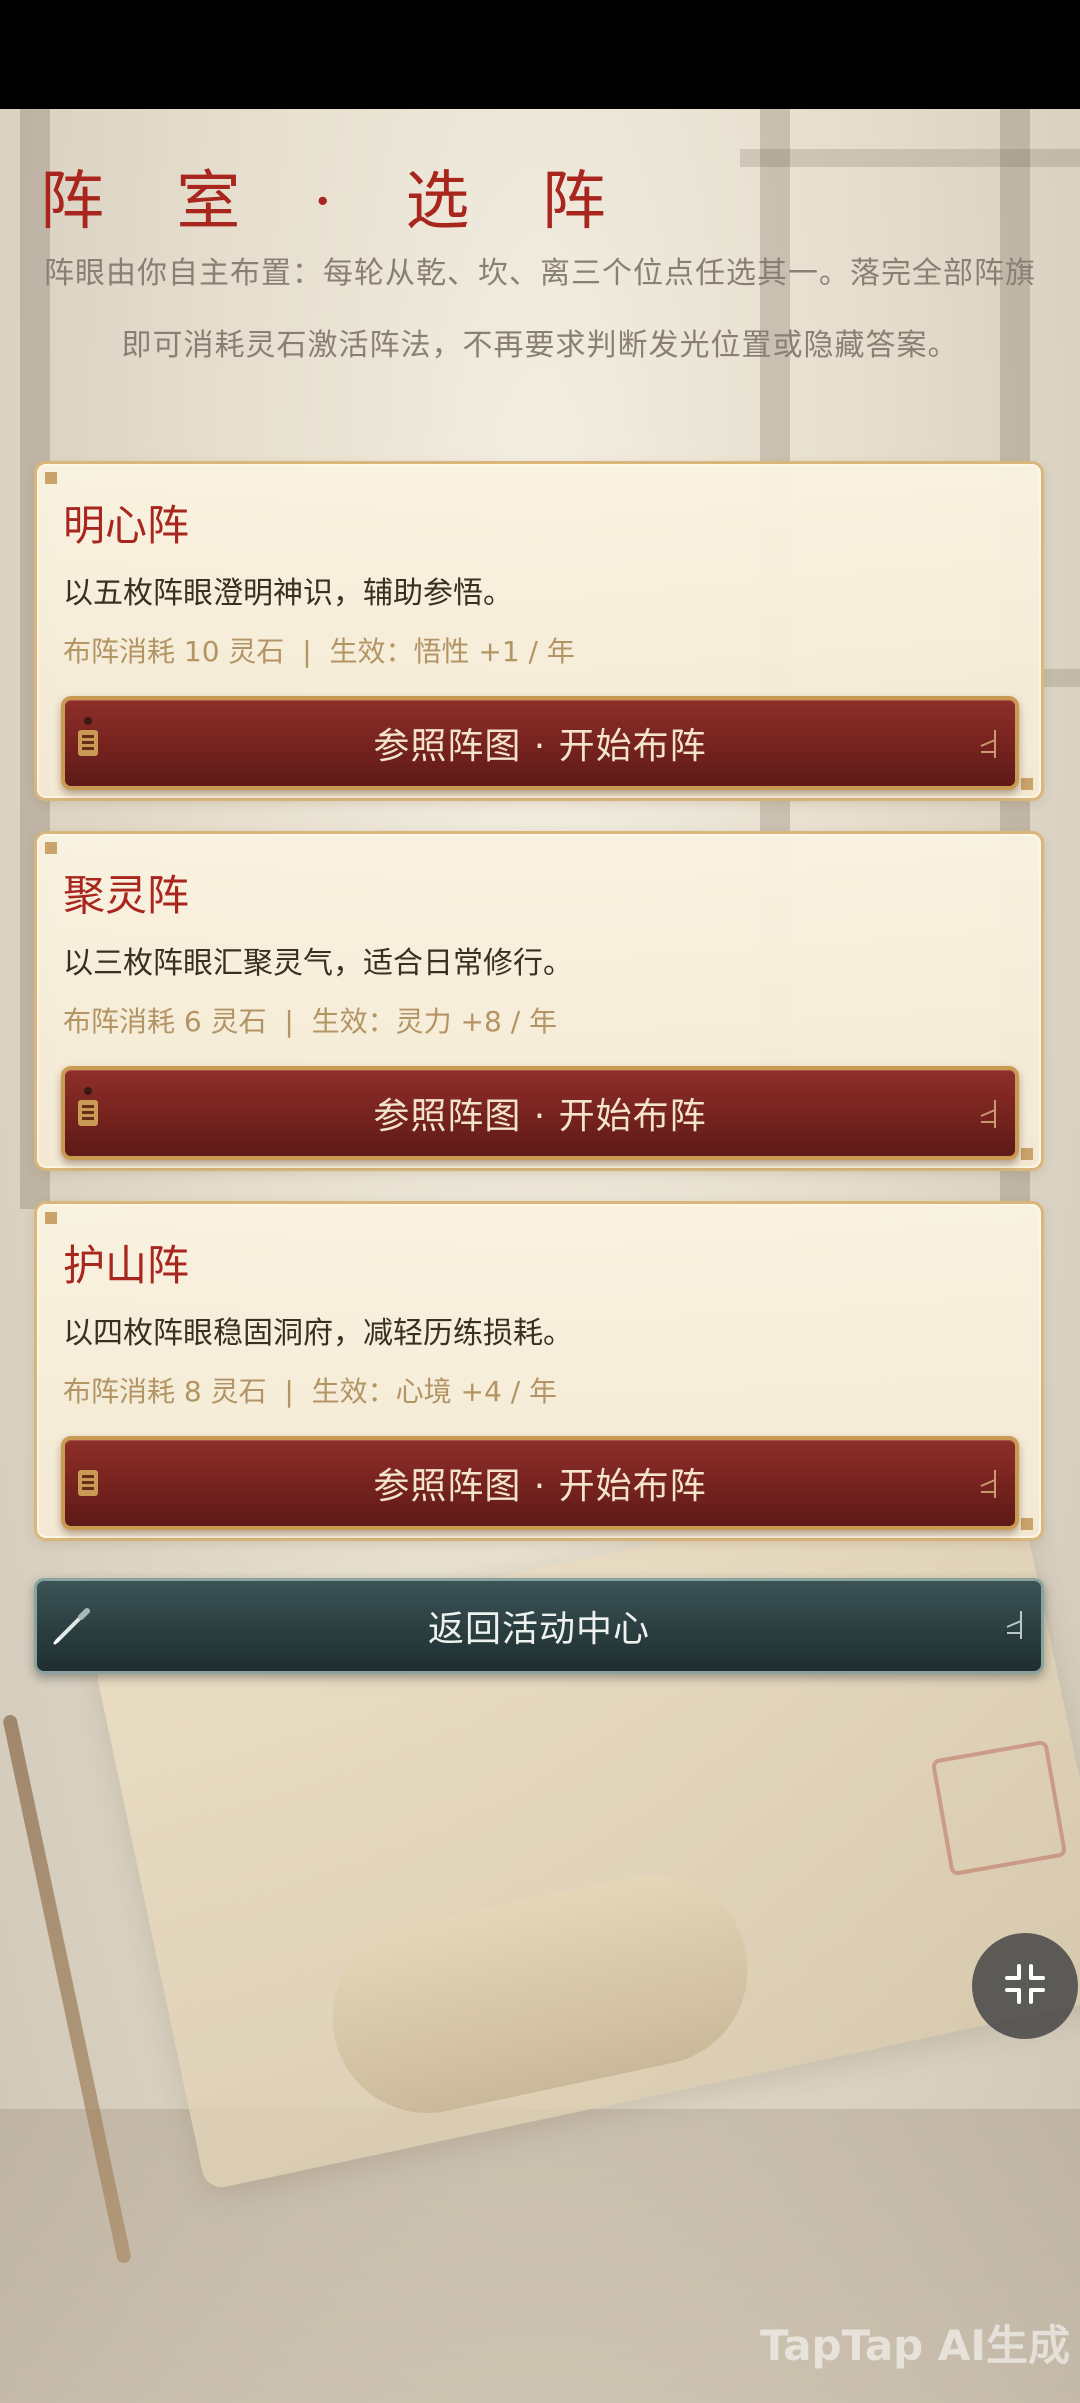 Image resolution: width=1080 pixels, height=2403 pixels. What do you see at coordinates (318, 1333) in the screenshot?
I see `formation-description: 以四枚阵眼稳固洞府，减轻历练损耗。` at bounding box center [318, 1333].